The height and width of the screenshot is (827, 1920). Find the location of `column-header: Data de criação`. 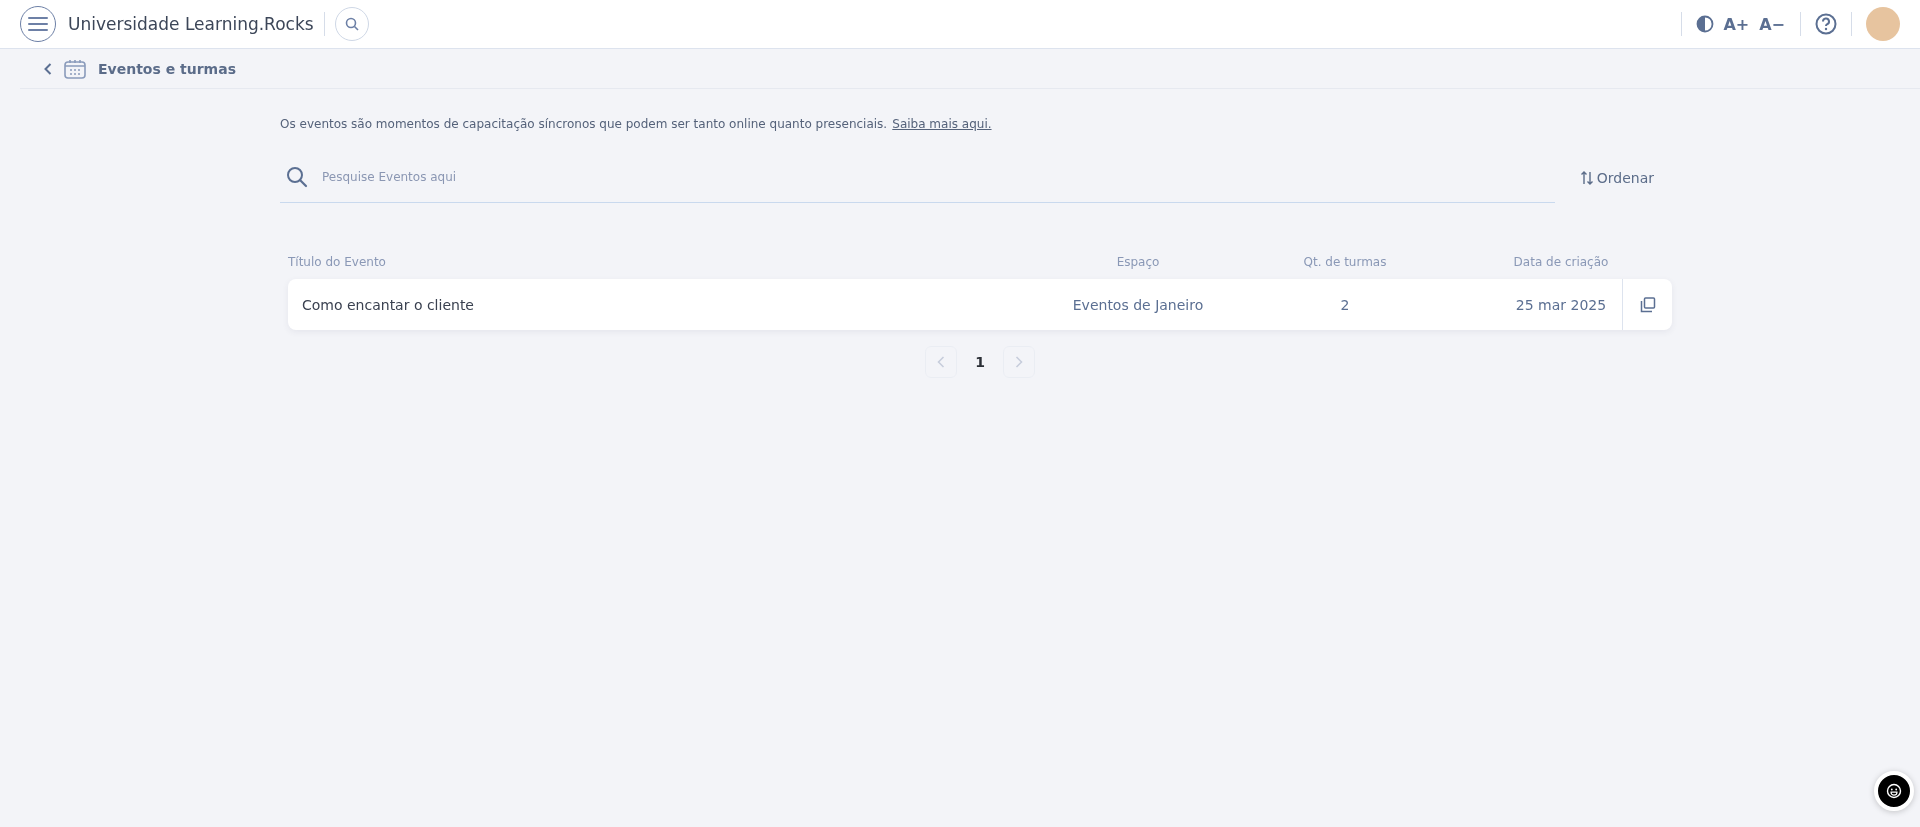

column-header: Data de criação is located at coordinates (1561, 262).